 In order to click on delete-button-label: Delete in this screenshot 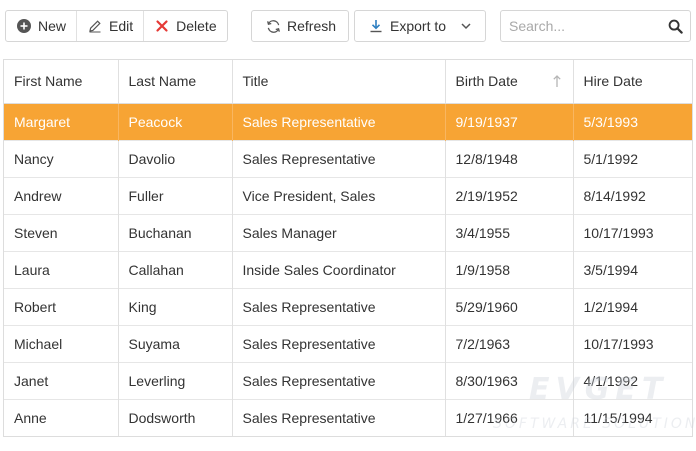, I will do `click(196, 26)`.